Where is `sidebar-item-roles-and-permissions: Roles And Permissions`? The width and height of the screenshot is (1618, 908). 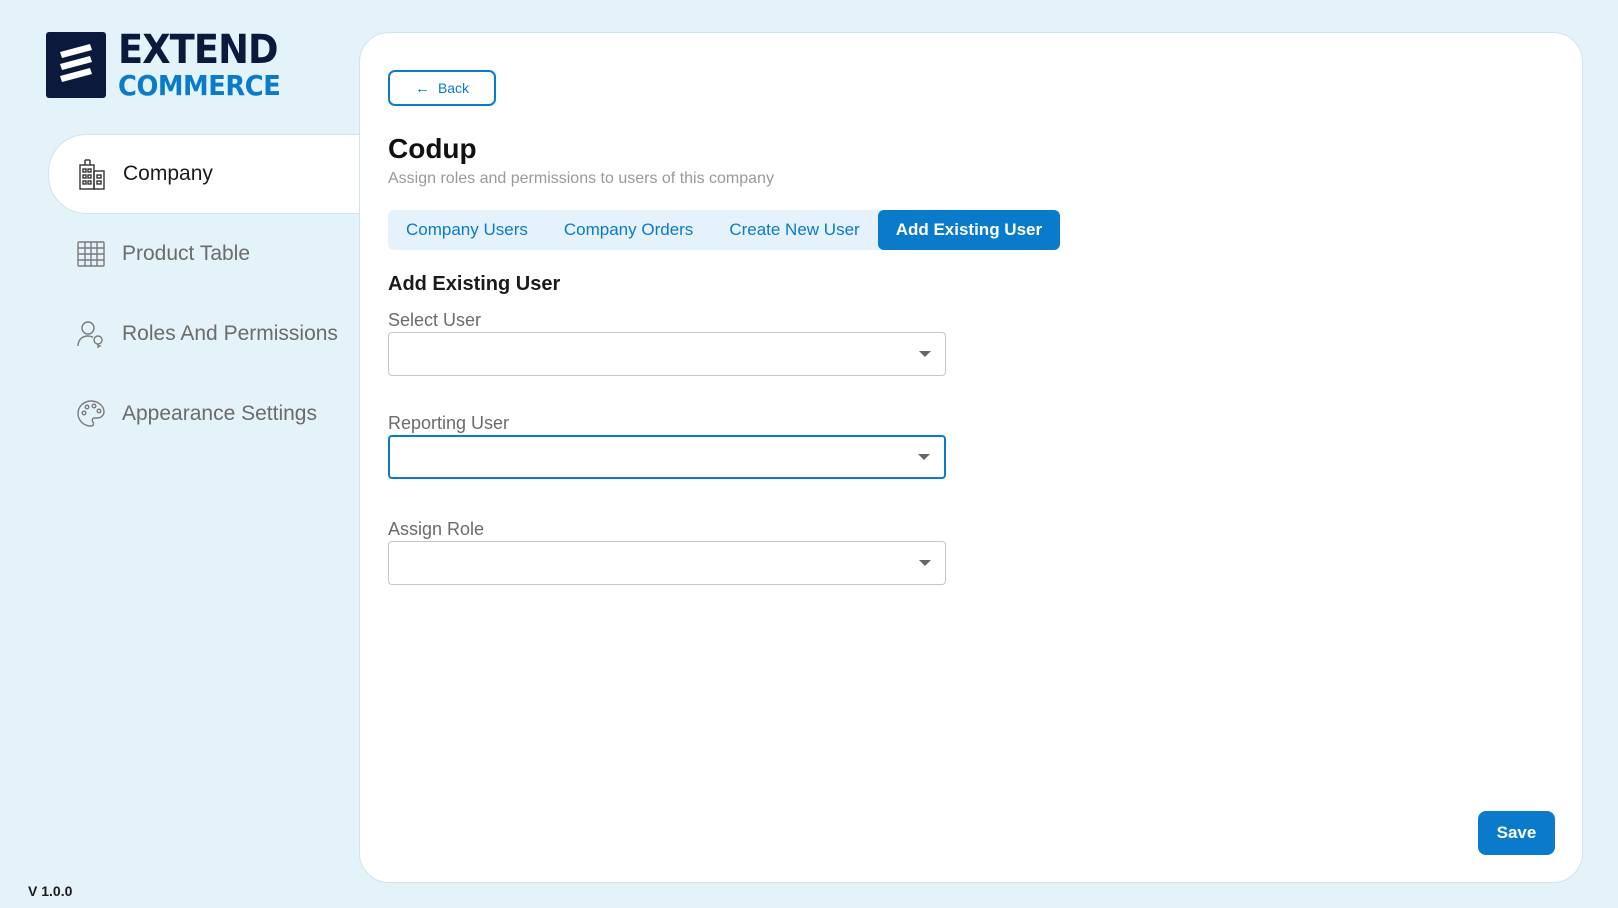 sidebar-item-roles-and-permissions: Roles And Permissions is located at coordinates (204, 334).